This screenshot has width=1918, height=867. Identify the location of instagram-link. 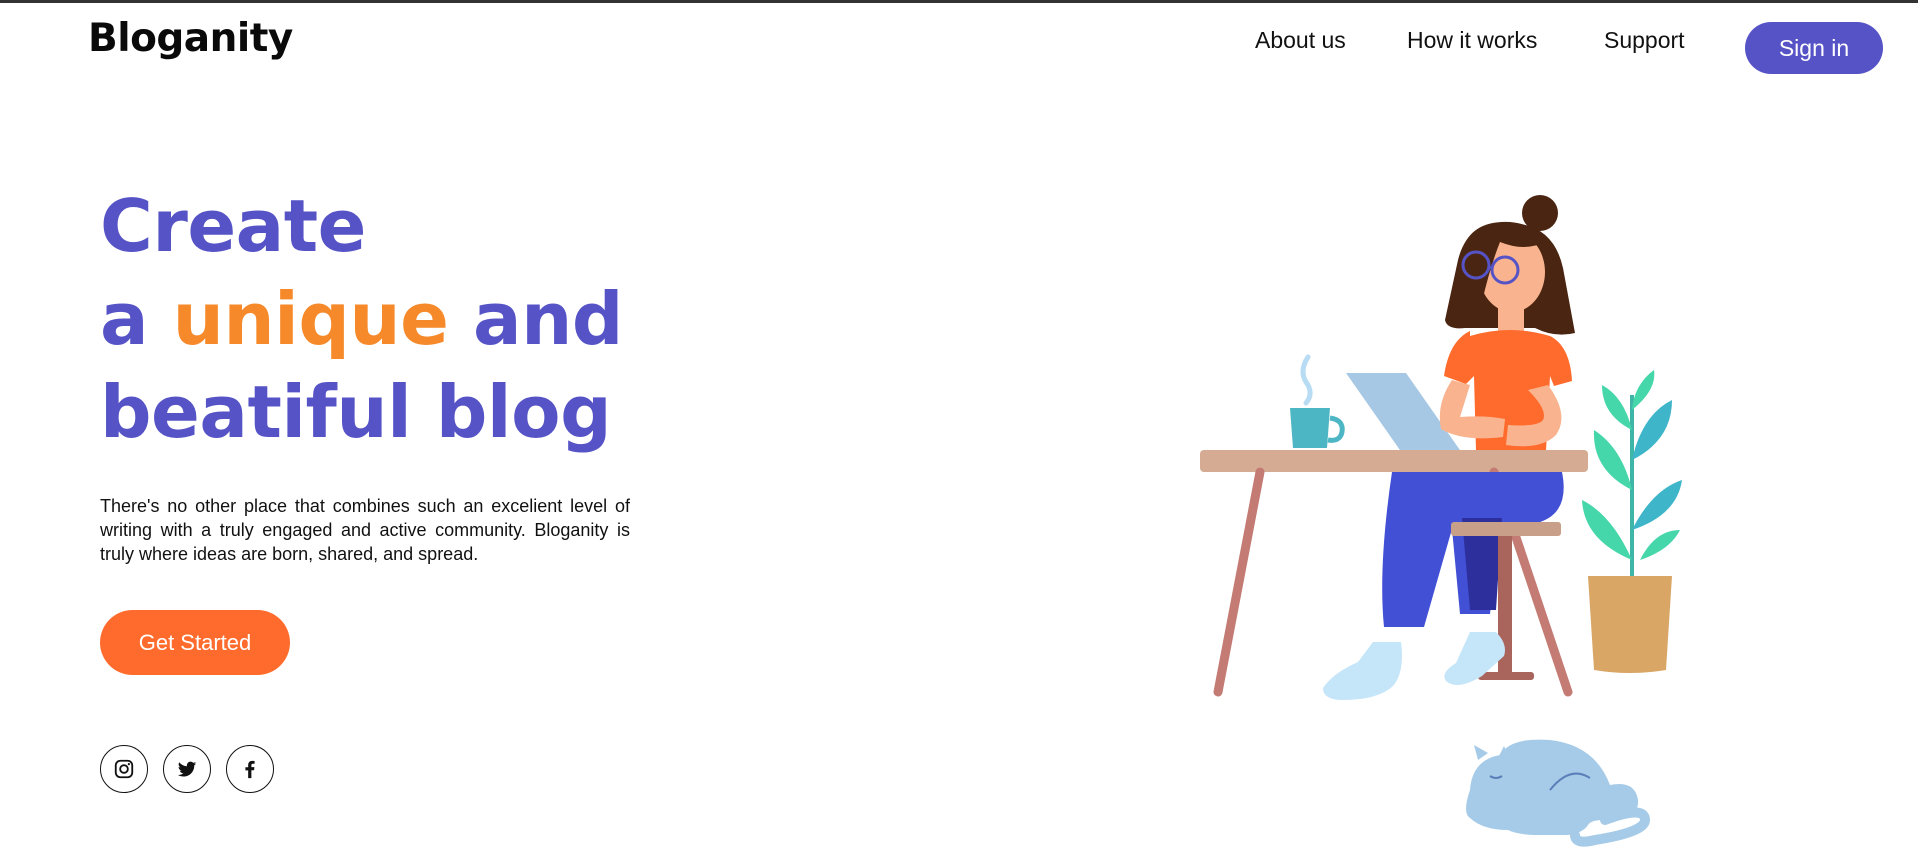
(124, 769).